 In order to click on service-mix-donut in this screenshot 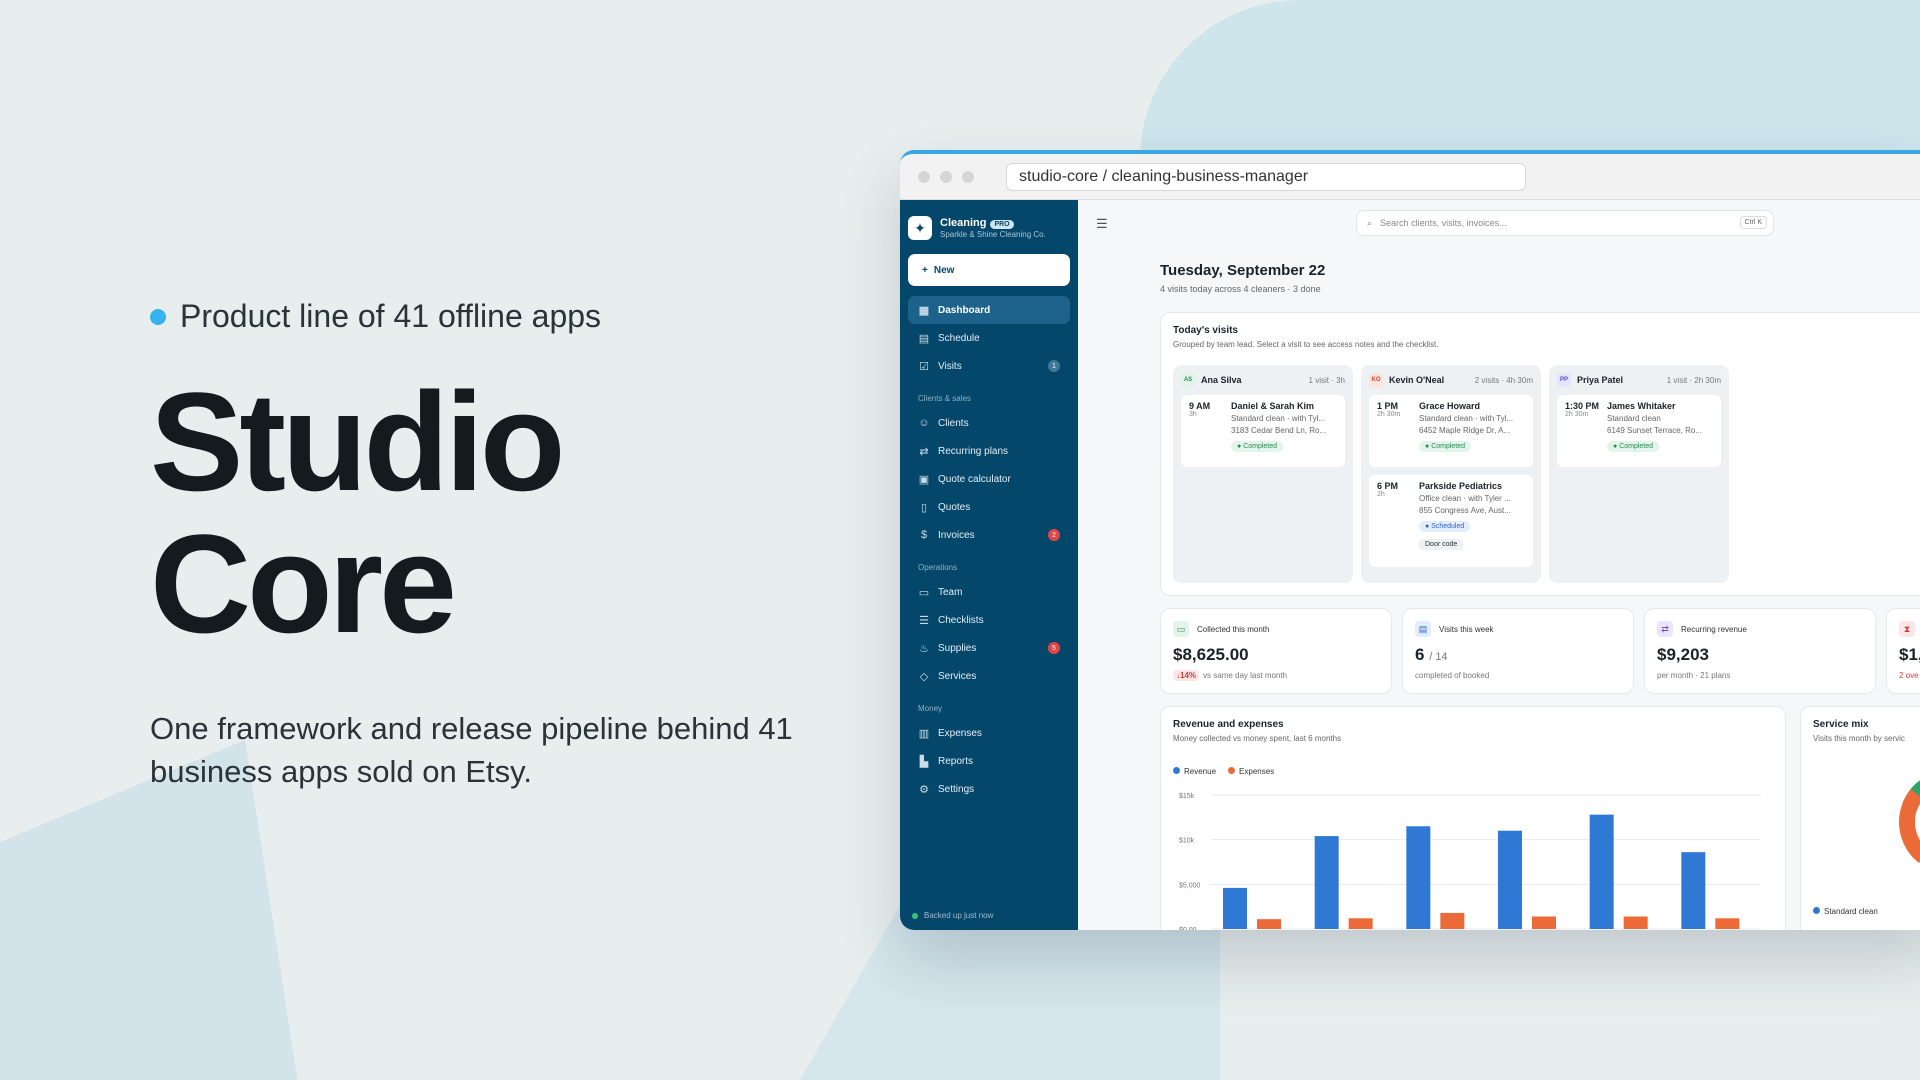, I will do `click(1909, 822)`.